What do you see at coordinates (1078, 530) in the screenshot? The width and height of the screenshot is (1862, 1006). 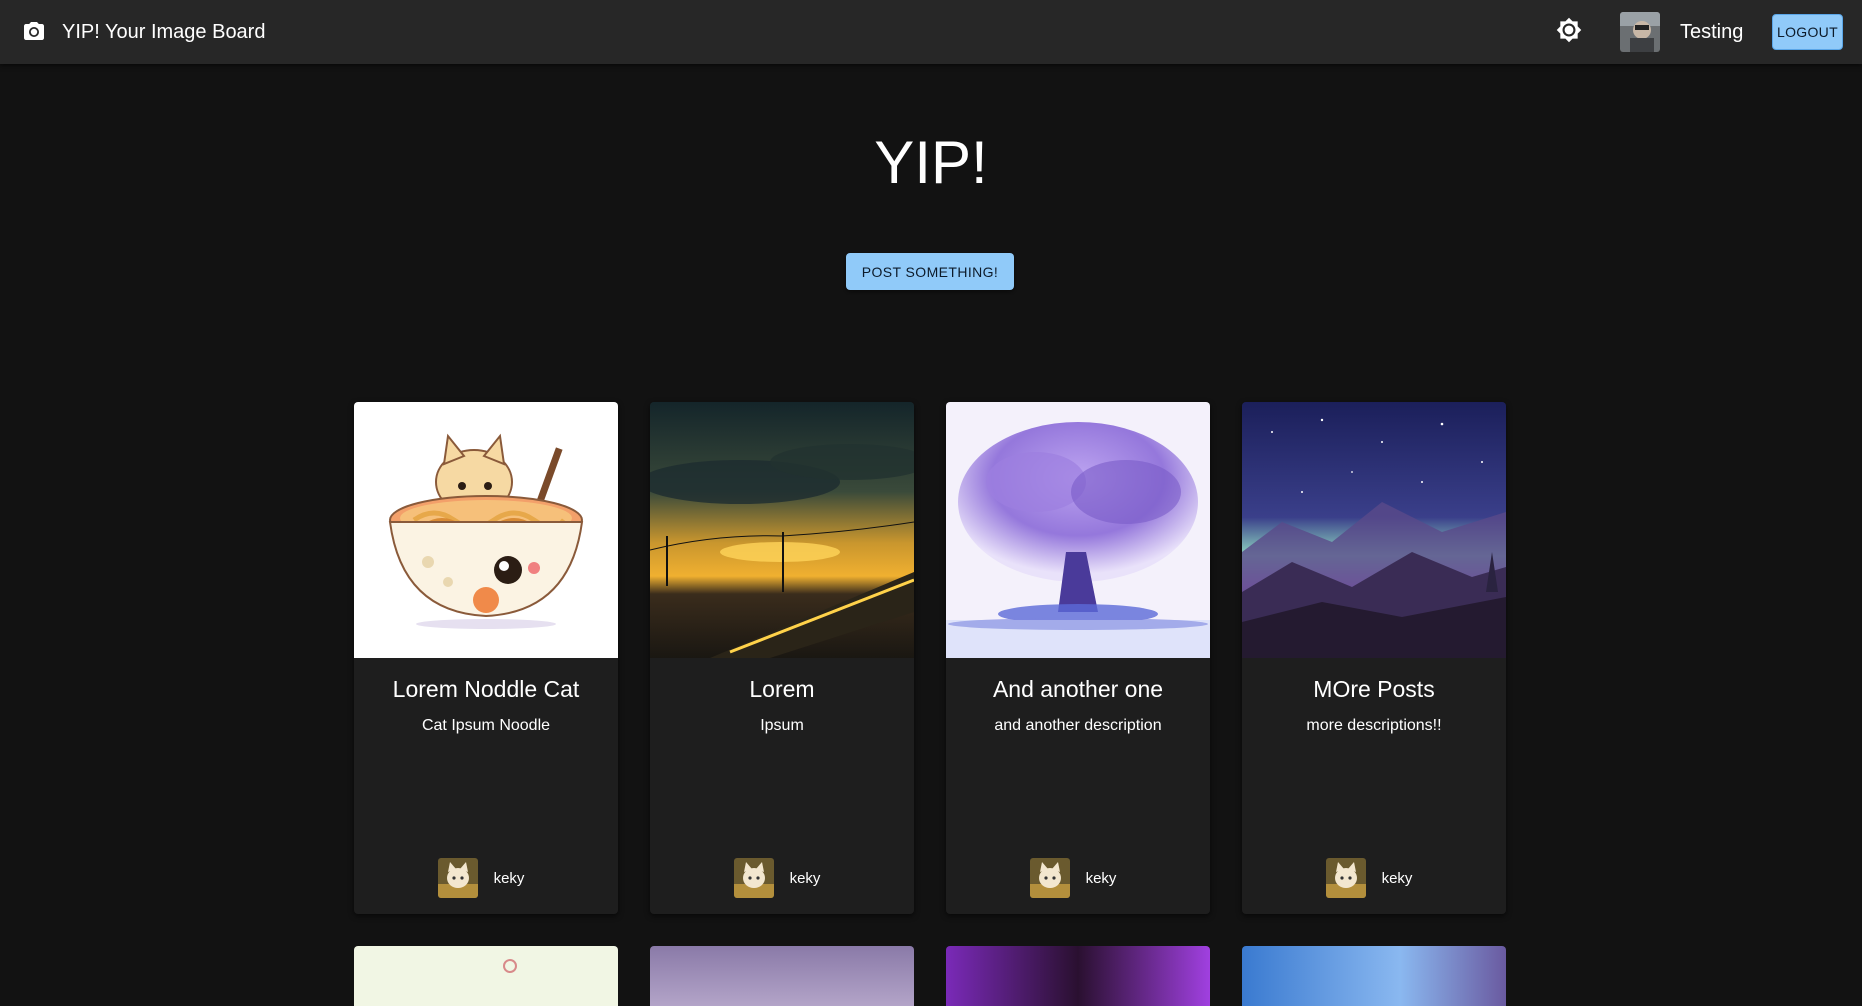 I see `post-image-purple-tree` at bounding box center [1078, 530].